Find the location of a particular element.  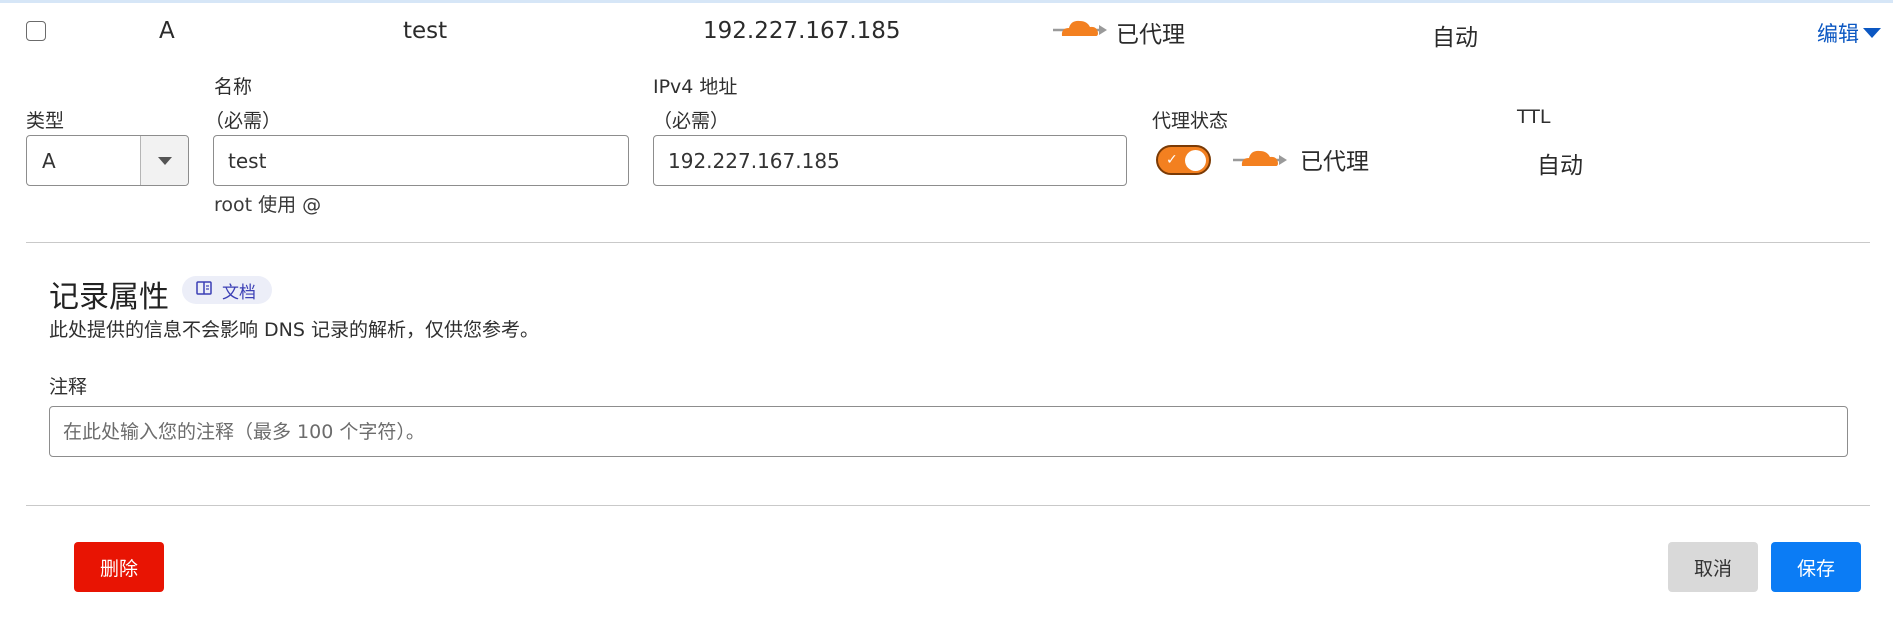

type-select: A is located at coordinates (107, 160).